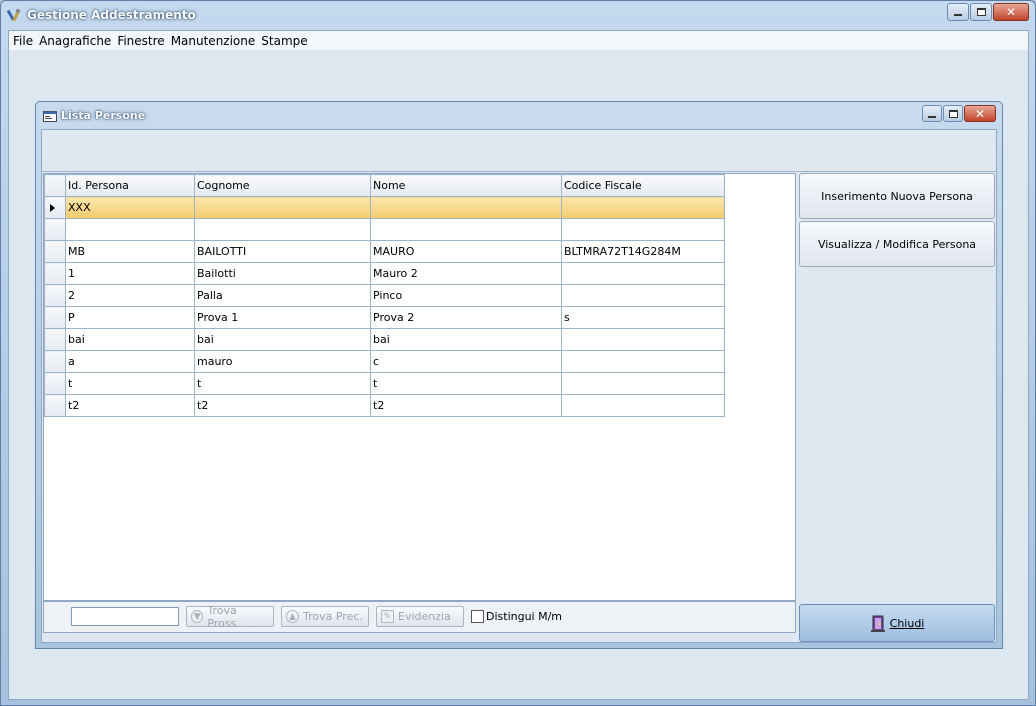 The image size is (1036, 706). What do you see at coordinates (477, 616) in the screenshot?
I see `case-sensitive-checkbox` at bounding box center [477, 616].